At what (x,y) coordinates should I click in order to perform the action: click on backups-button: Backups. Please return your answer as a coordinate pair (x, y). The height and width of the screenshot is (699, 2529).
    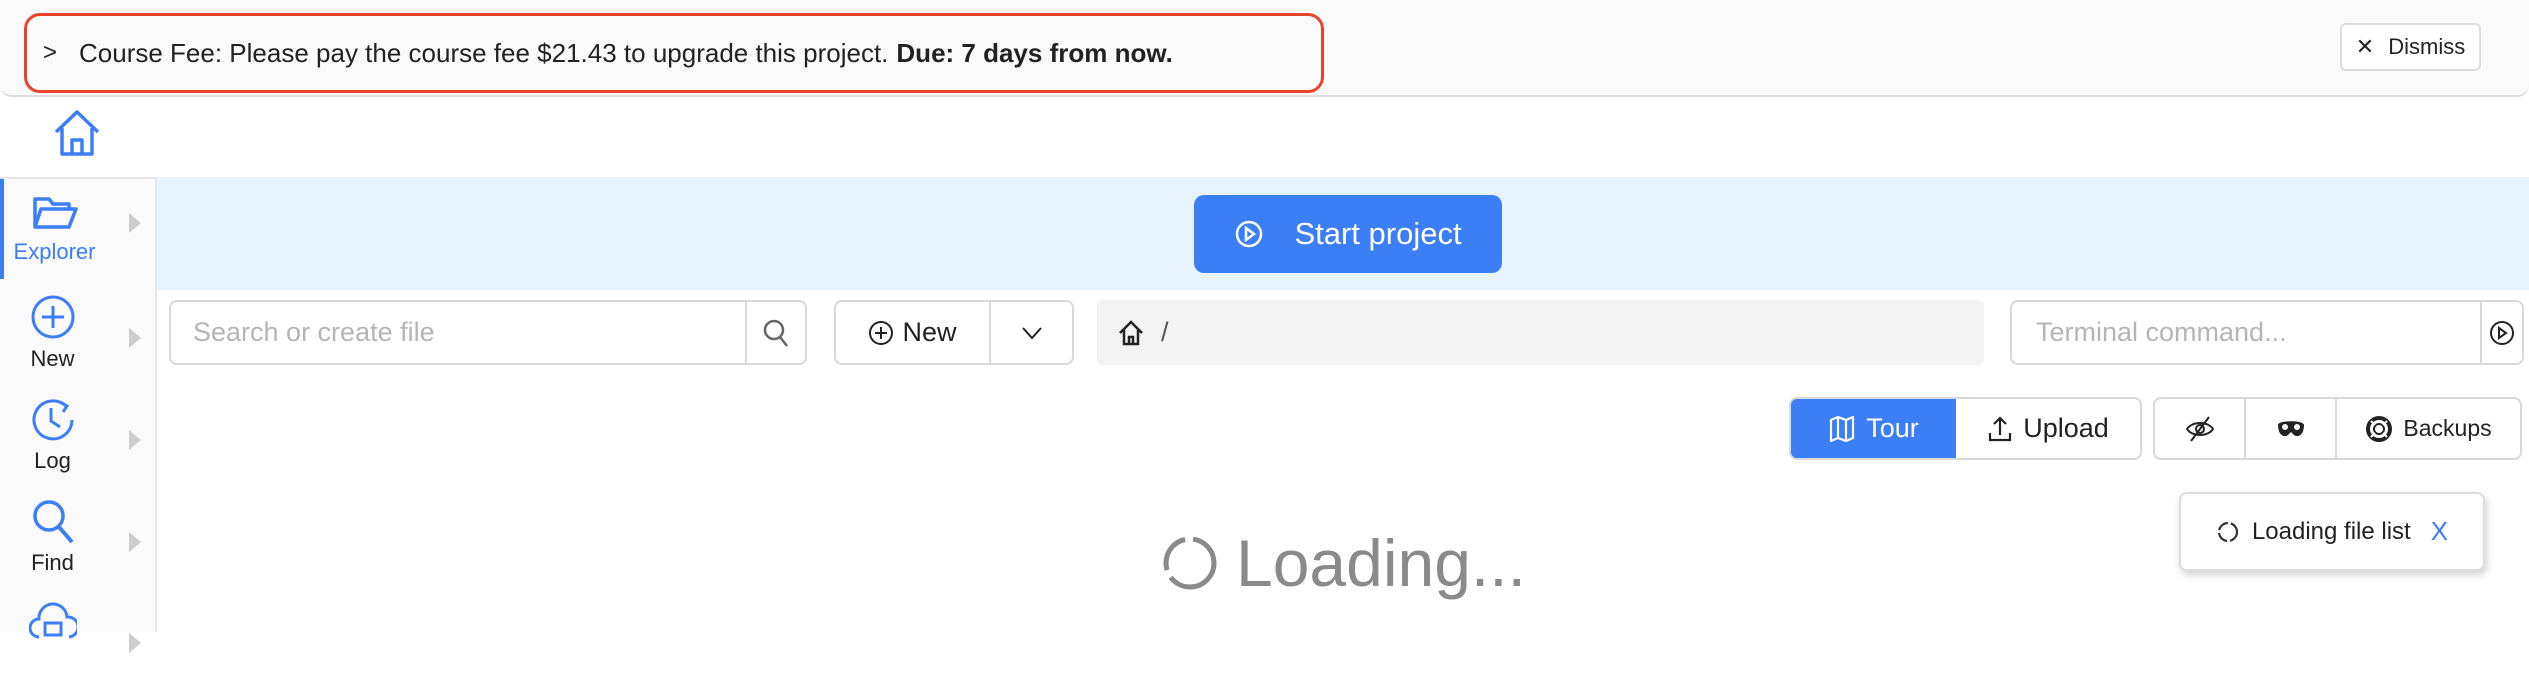
    Looking at the image, I should click on (2427, 428).